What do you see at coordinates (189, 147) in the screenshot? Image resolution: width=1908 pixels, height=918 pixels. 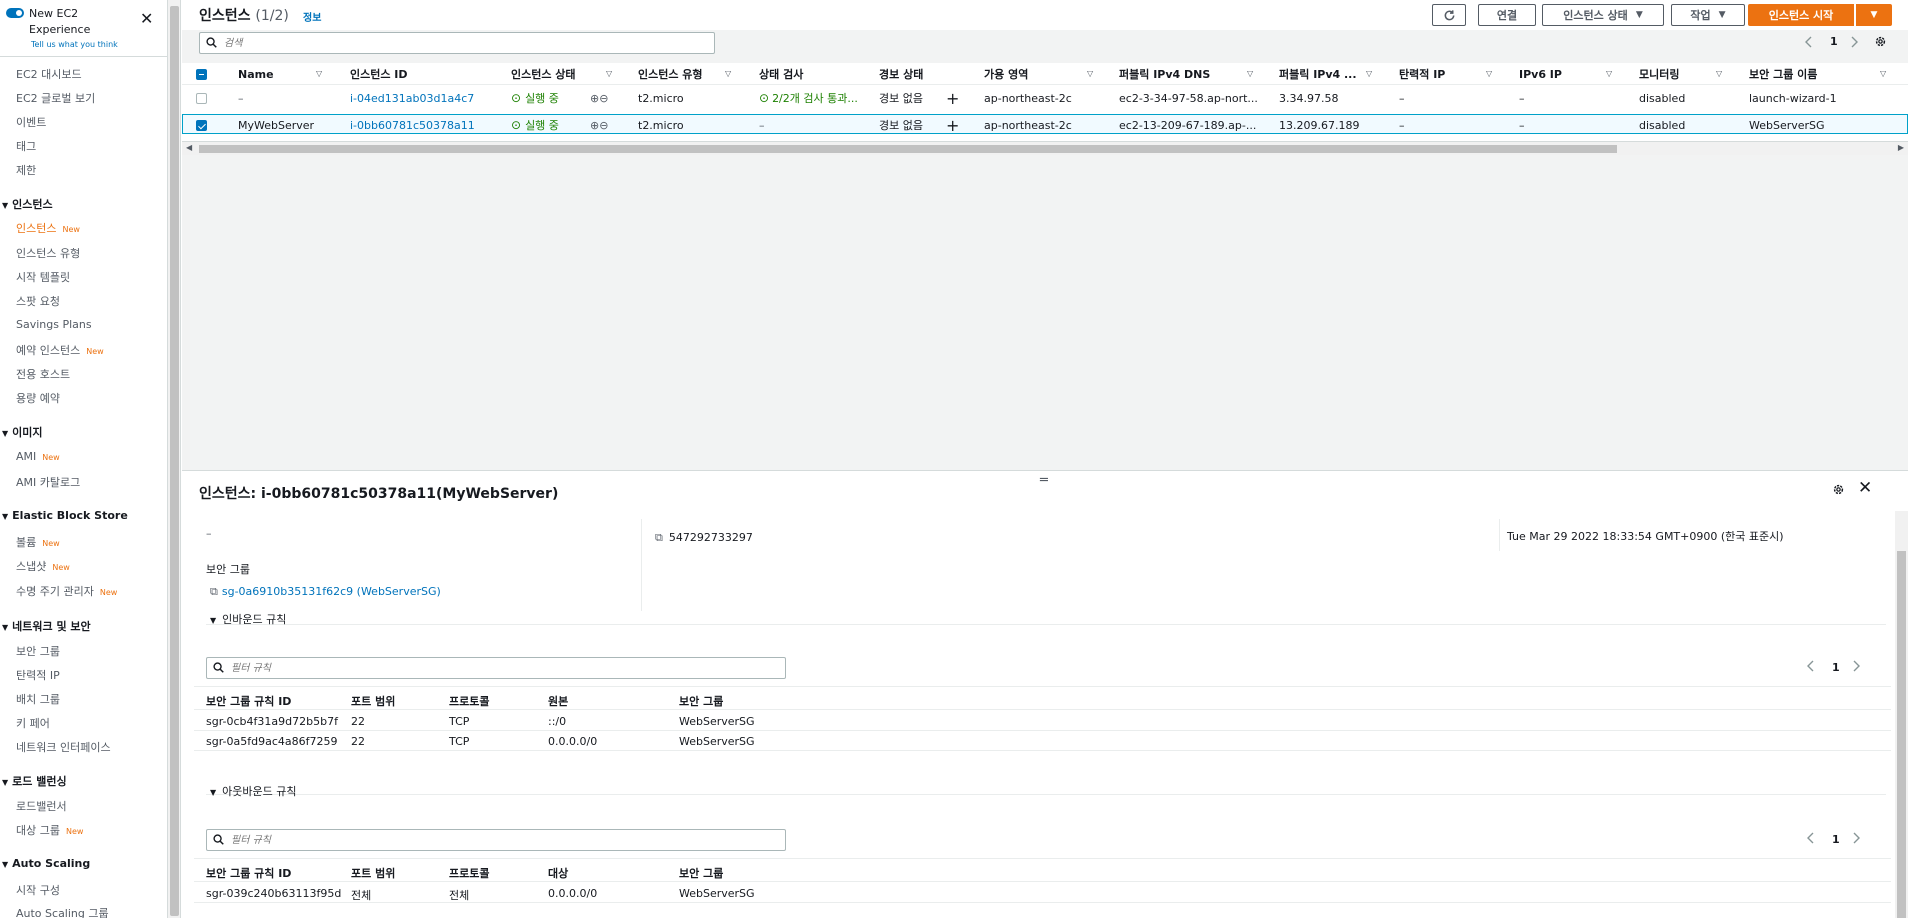 I see `scroll-left-icon: ◀` at bounding box center [189, 147].